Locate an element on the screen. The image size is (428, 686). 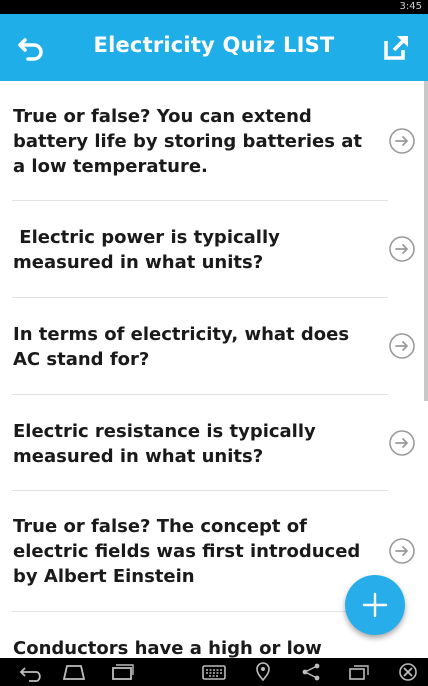
share-nav-icon is located at coordinates (311, 672).